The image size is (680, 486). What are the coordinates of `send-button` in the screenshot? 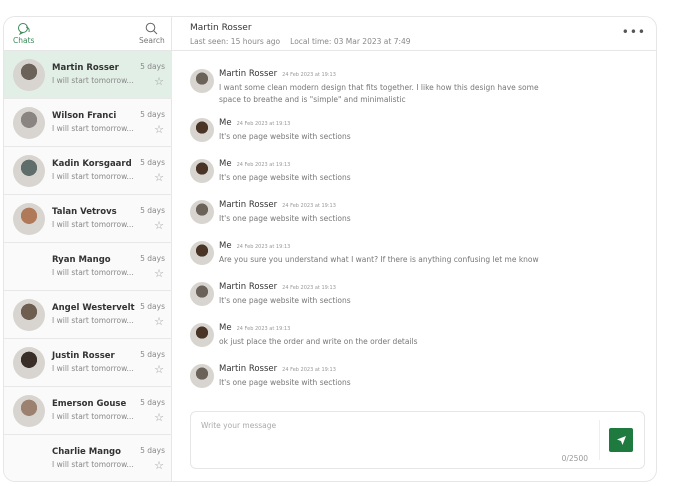 It's located at (621, 440).